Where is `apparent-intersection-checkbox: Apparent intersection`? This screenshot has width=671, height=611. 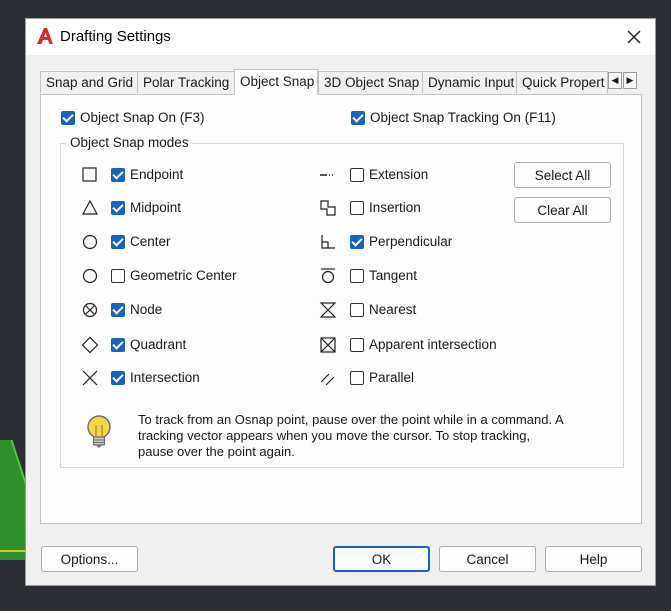 apparent-intersection-checkbox: Apparent intersection is located at coordinates (423, 344).